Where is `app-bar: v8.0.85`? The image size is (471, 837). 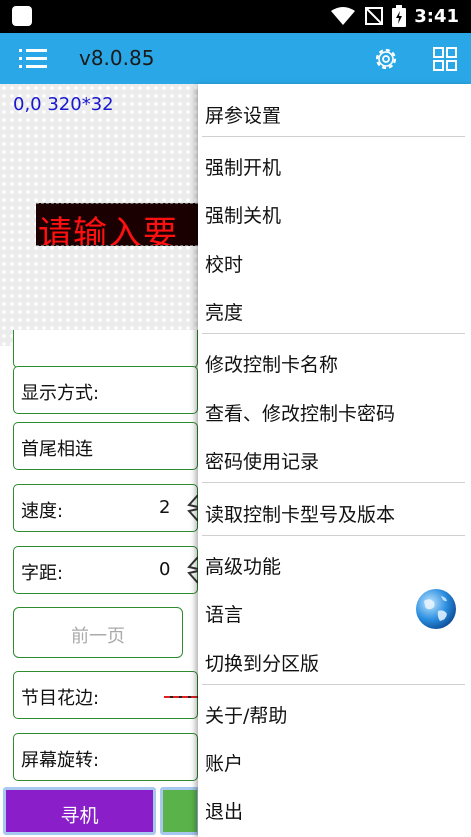
app-bar: v8.0.85 is located at coordinates (235, 58).